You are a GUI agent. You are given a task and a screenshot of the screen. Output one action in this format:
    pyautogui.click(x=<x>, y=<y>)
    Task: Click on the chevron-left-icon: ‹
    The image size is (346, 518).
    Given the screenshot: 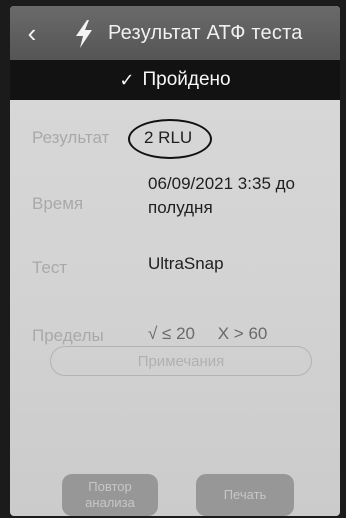 What is the action you would take?
    pyautogui.click(x=32, y=33)
    